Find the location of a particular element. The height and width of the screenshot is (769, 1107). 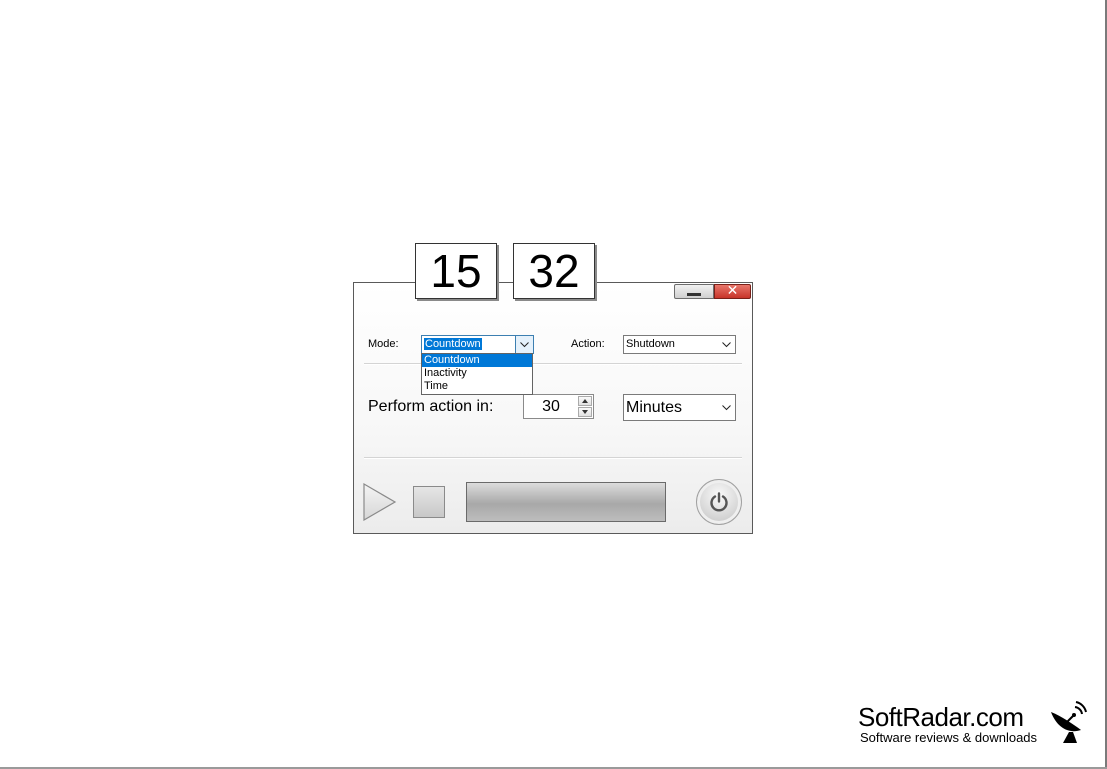

minimize-button is located at coordinates (694, 291).